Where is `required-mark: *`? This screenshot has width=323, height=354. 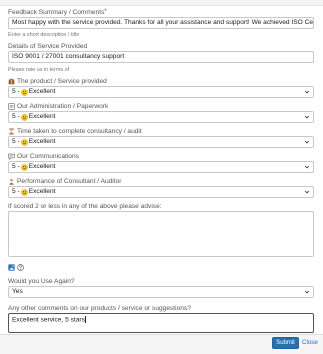
required-mark: * is located at coordinates (105, 12).